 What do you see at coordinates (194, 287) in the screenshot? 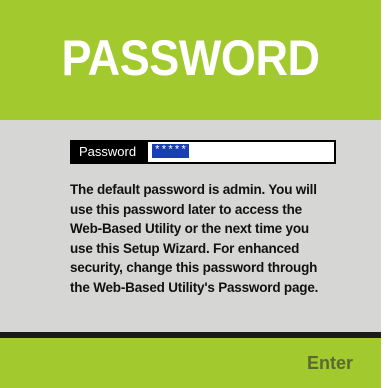
I see `description-line: the Web-Based Utility's Password page.` at bounding box center [194, 287].